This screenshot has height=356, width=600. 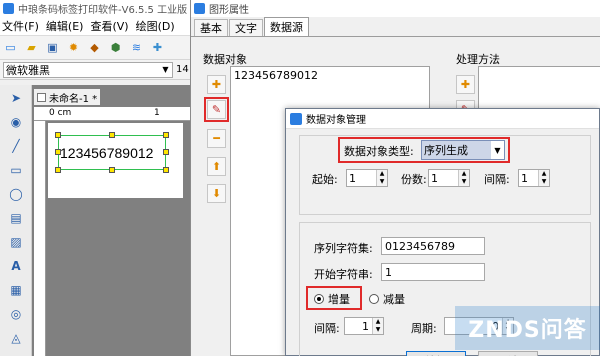 What do you see at coordinates (296, 118) in the screenshot?
I see `dialog-logo-icon` at bounding box center [296, 118].